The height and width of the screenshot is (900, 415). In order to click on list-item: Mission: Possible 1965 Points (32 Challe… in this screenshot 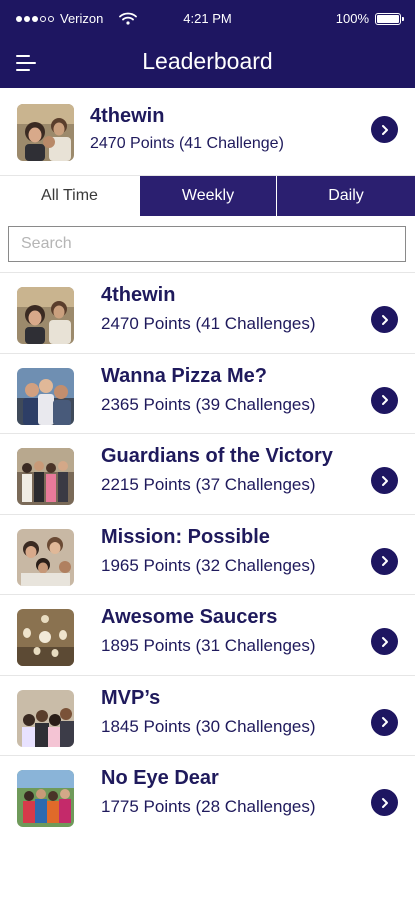, I will do `click(207, 555)`.